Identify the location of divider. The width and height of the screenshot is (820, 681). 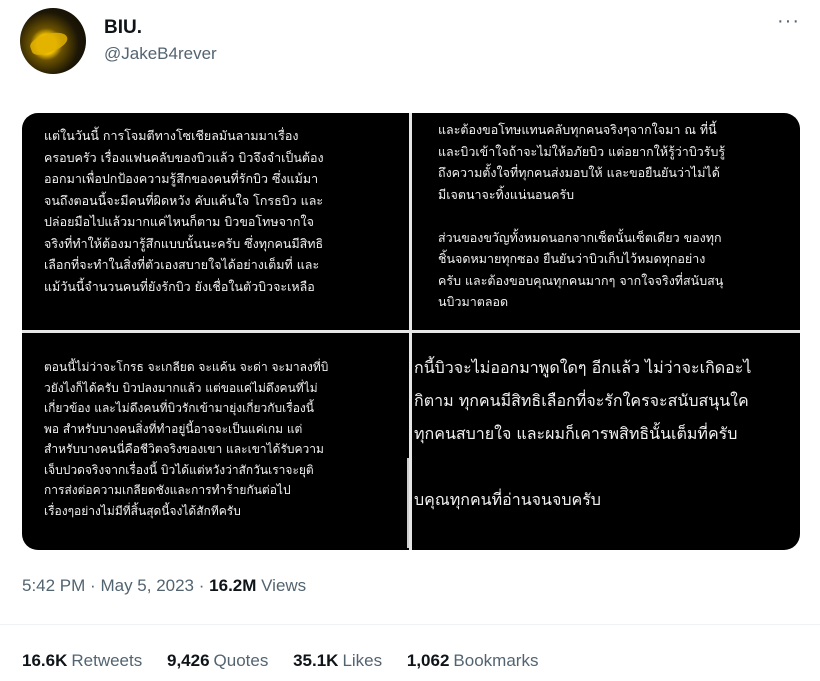
(410, 624).